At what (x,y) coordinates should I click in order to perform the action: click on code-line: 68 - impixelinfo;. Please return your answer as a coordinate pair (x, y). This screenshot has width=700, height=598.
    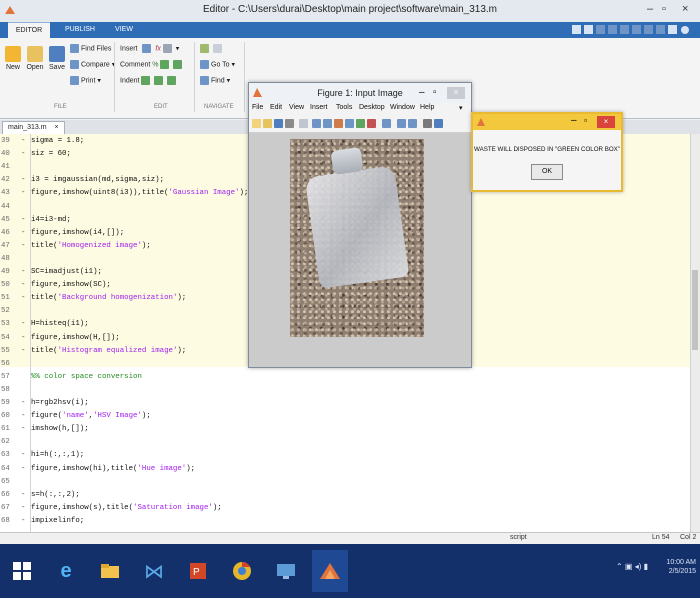
    Looking at the image, I should click on (345, 521).